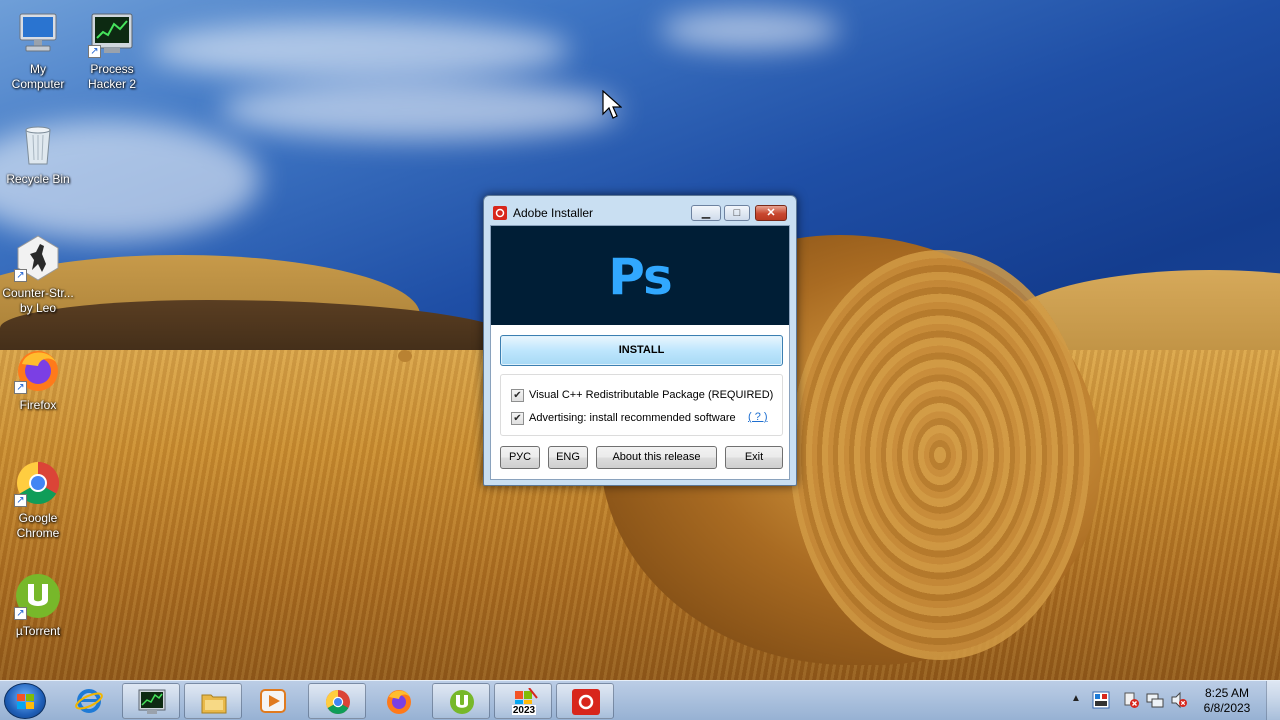 This screenshot has width=1280, height=720. I want to click on counter-strike-icon: ↗, so click(38, 258).